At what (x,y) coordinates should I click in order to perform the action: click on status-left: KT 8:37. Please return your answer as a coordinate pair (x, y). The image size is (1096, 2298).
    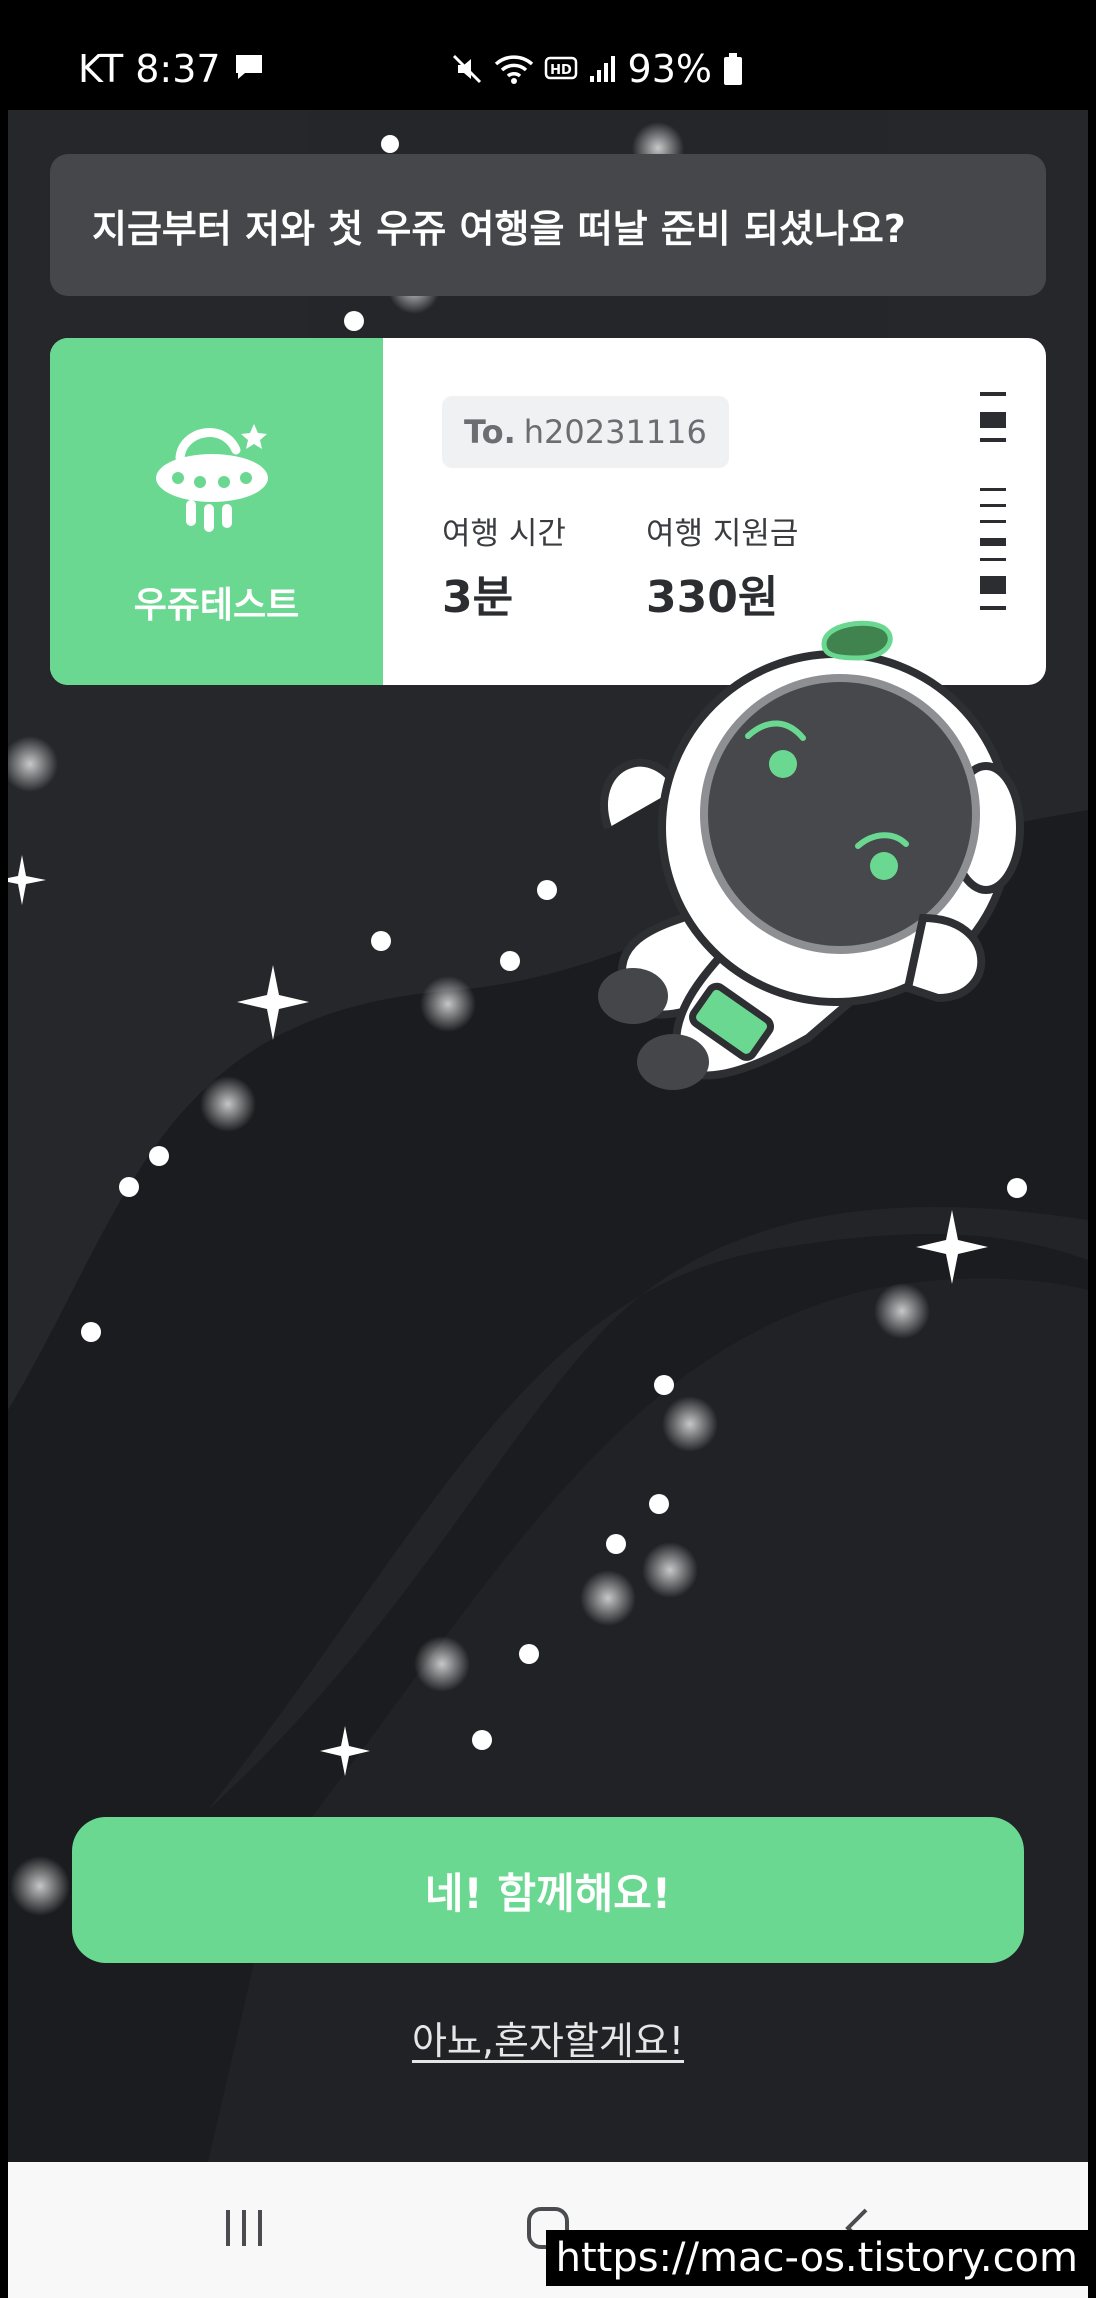
    Looking at the image, I should click on (171, 69).